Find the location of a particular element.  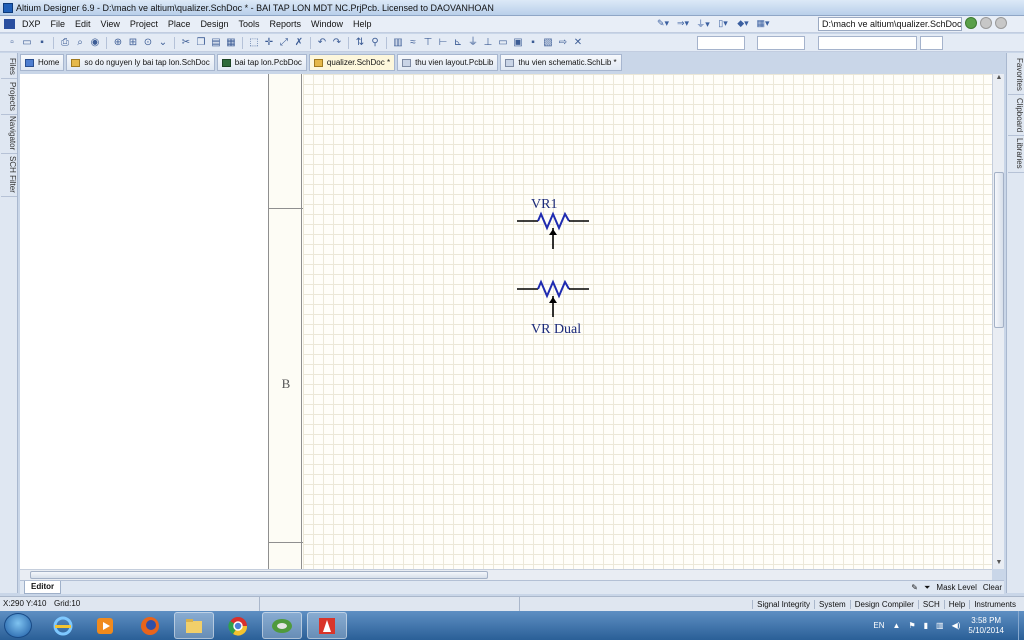

menu-project: Project is located at coordinates (144, 24).